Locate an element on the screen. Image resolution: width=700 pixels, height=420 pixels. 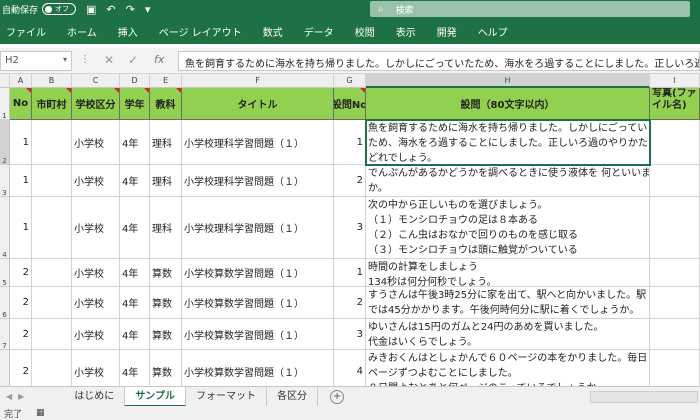
ribbon-tab: 表示 is located at coordinates (406, 31).